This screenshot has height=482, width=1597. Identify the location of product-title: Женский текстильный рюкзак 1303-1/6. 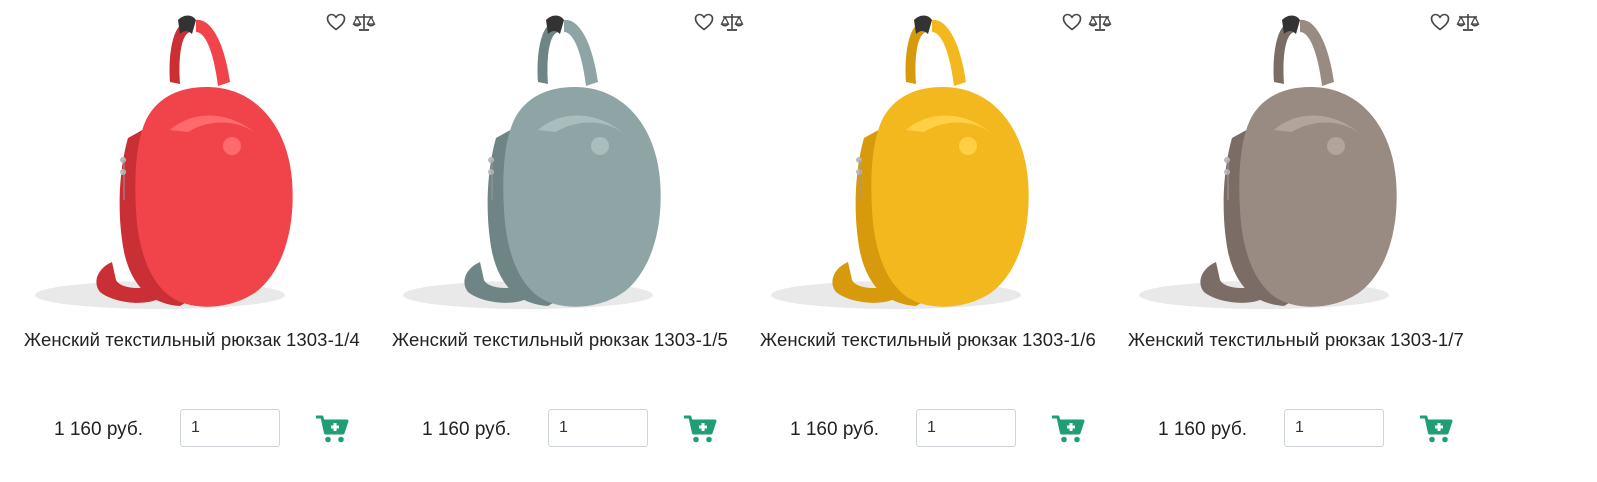
(940, 340).